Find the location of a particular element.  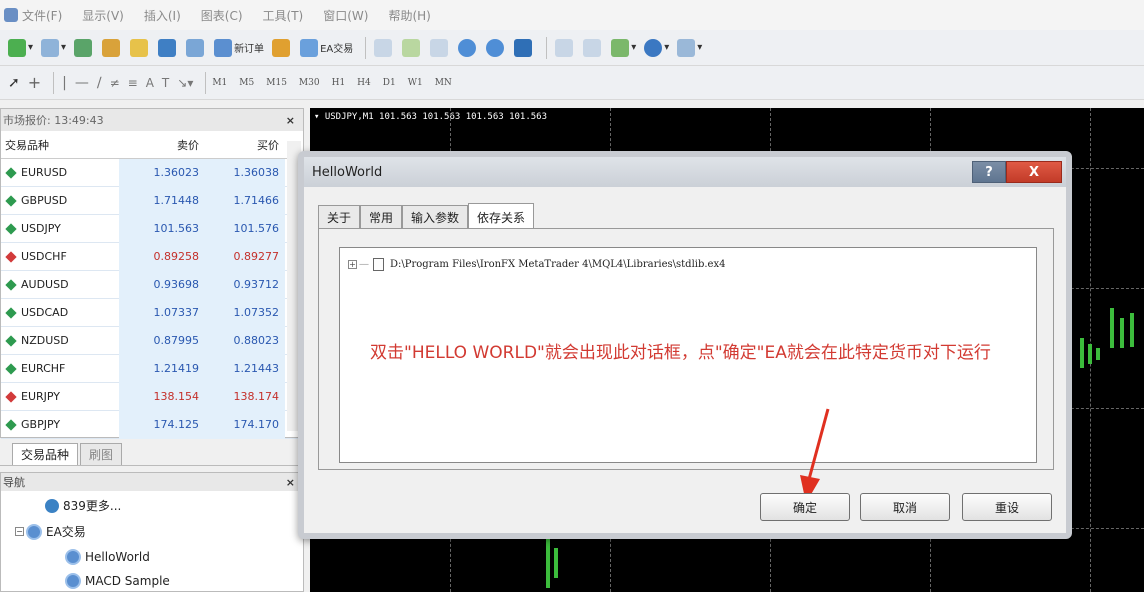

candle-chart-button is located at coordinates (412, 48).